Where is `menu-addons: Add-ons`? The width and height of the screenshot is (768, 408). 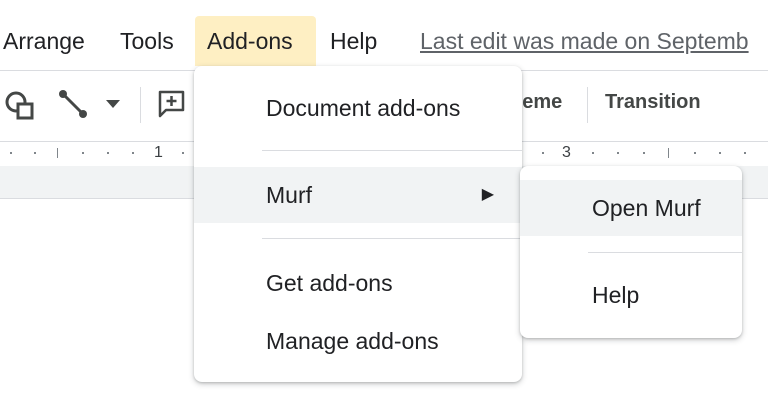 menu-addons: Add-ons is located at coordinates (255, 41).